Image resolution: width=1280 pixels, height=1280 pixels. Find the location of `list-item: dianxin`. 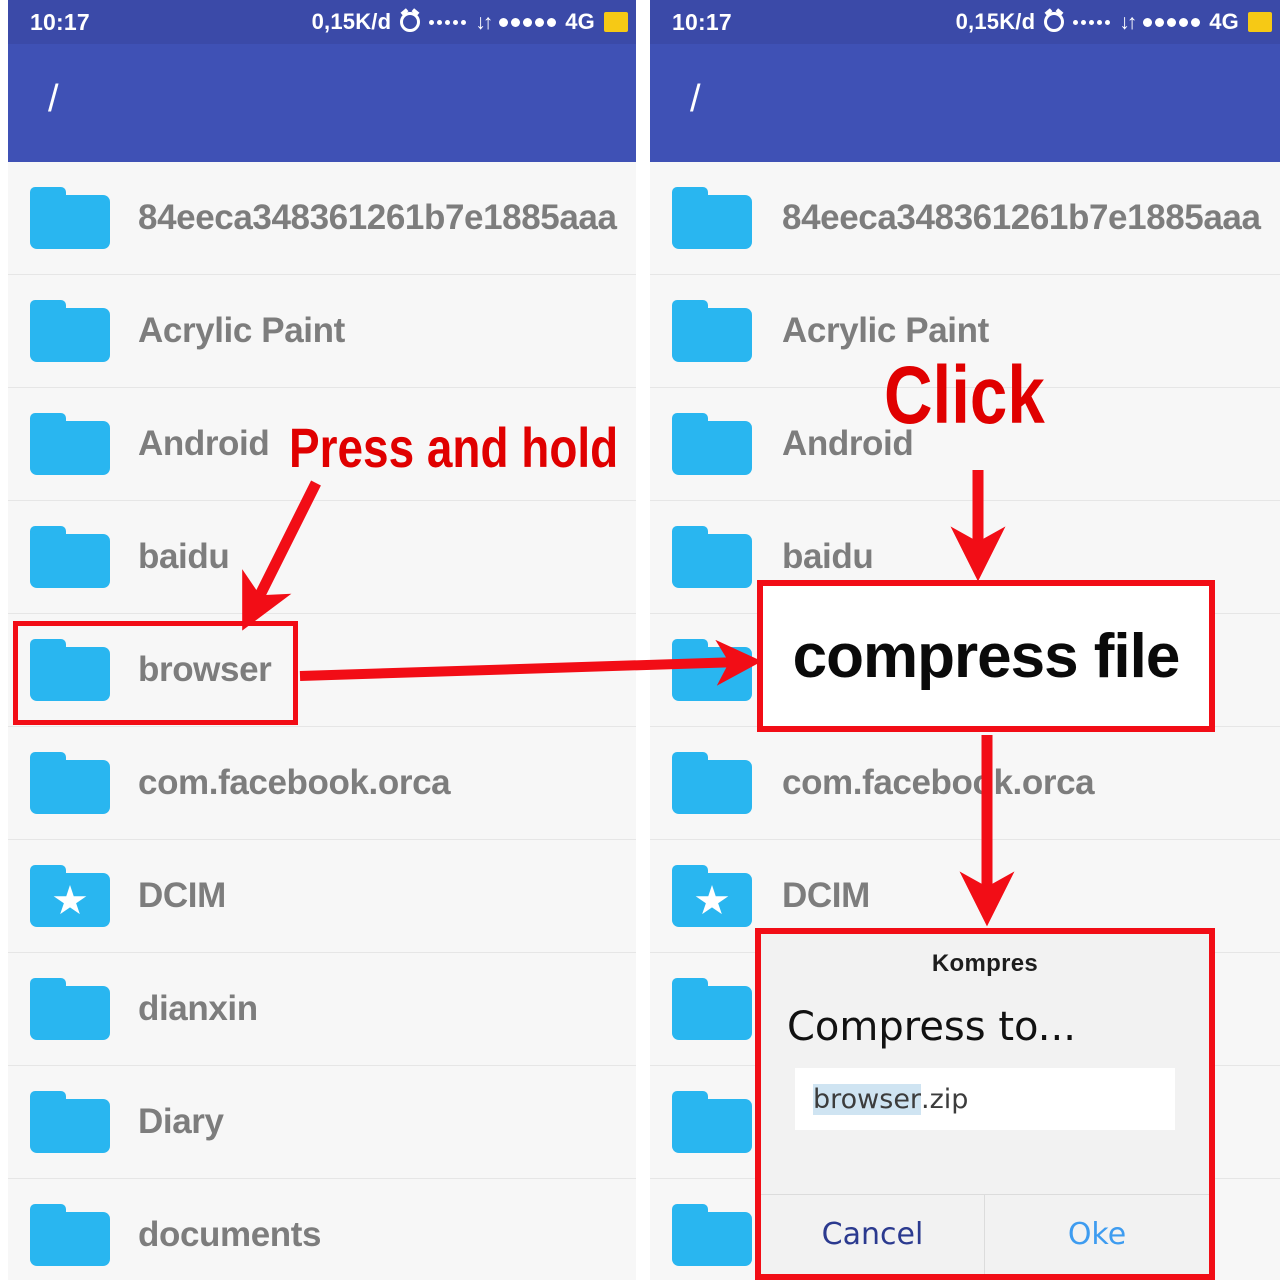

list-item: dianxin is located at coordinates (322, 1009).